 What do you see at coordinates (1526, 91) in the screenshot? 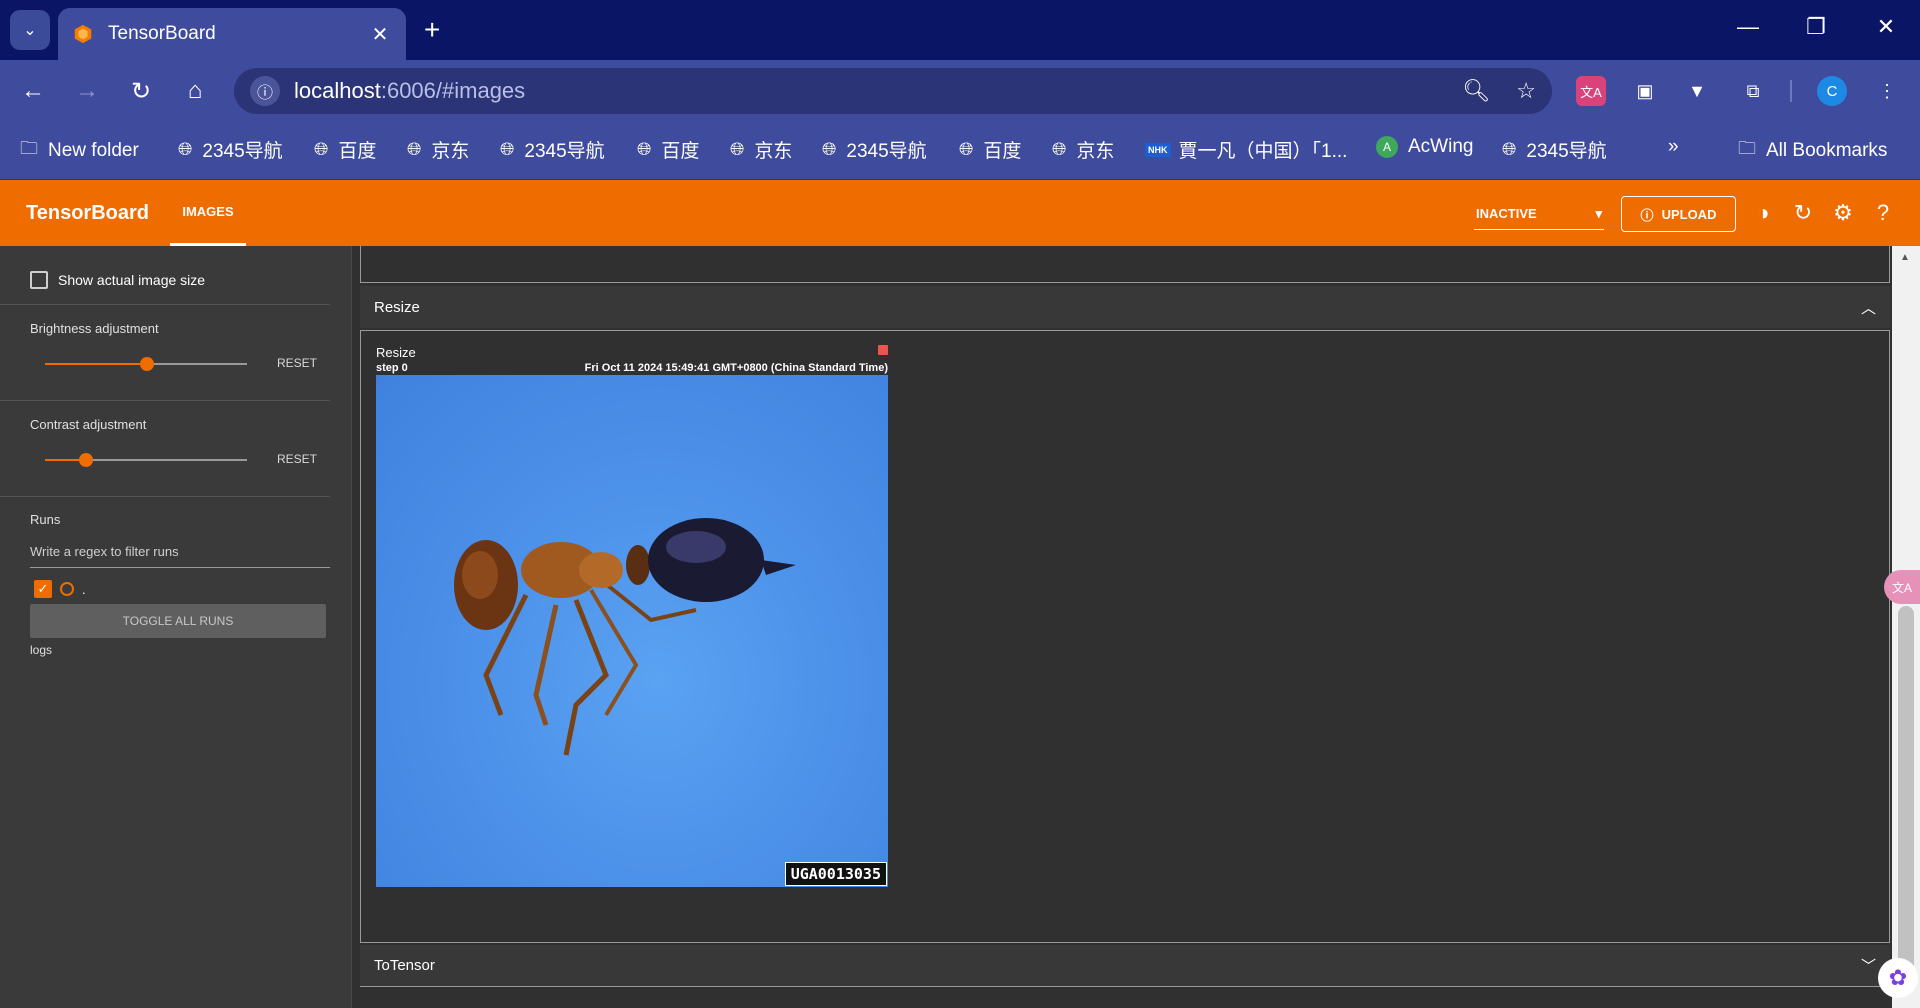
I see `bookmark-star-icon: ☆` at bounding box center [1526, 91].